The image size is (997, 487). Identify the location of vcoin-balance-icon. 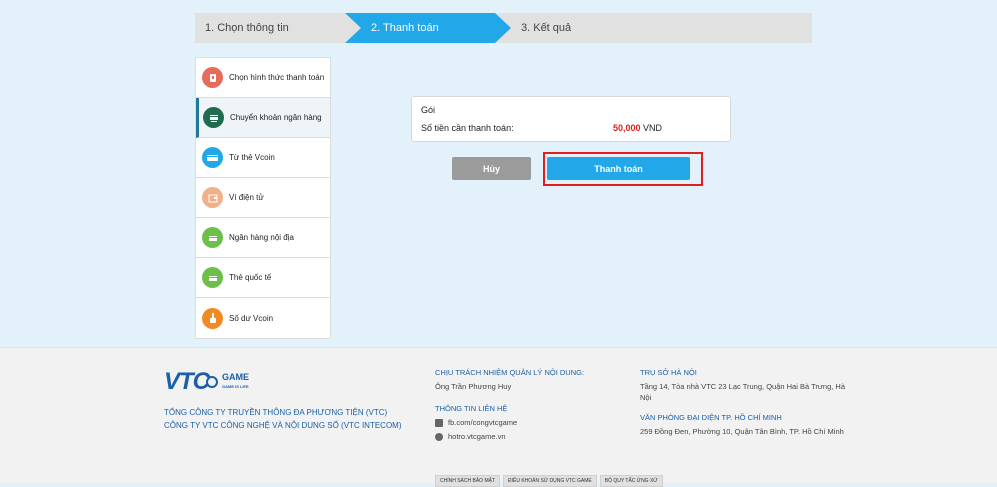
(212, 318).